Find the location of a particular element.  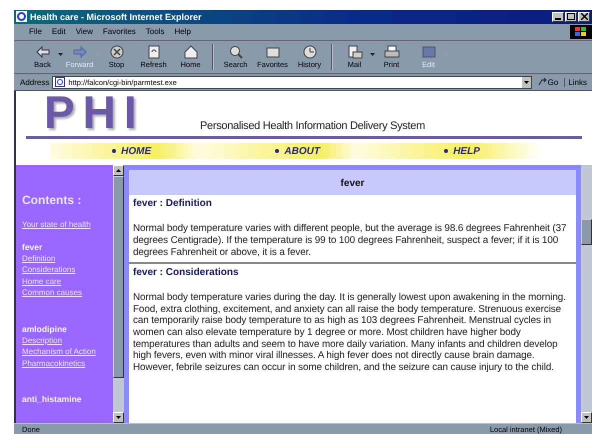

menu-item: Tools is located at coordinates (155, 31).